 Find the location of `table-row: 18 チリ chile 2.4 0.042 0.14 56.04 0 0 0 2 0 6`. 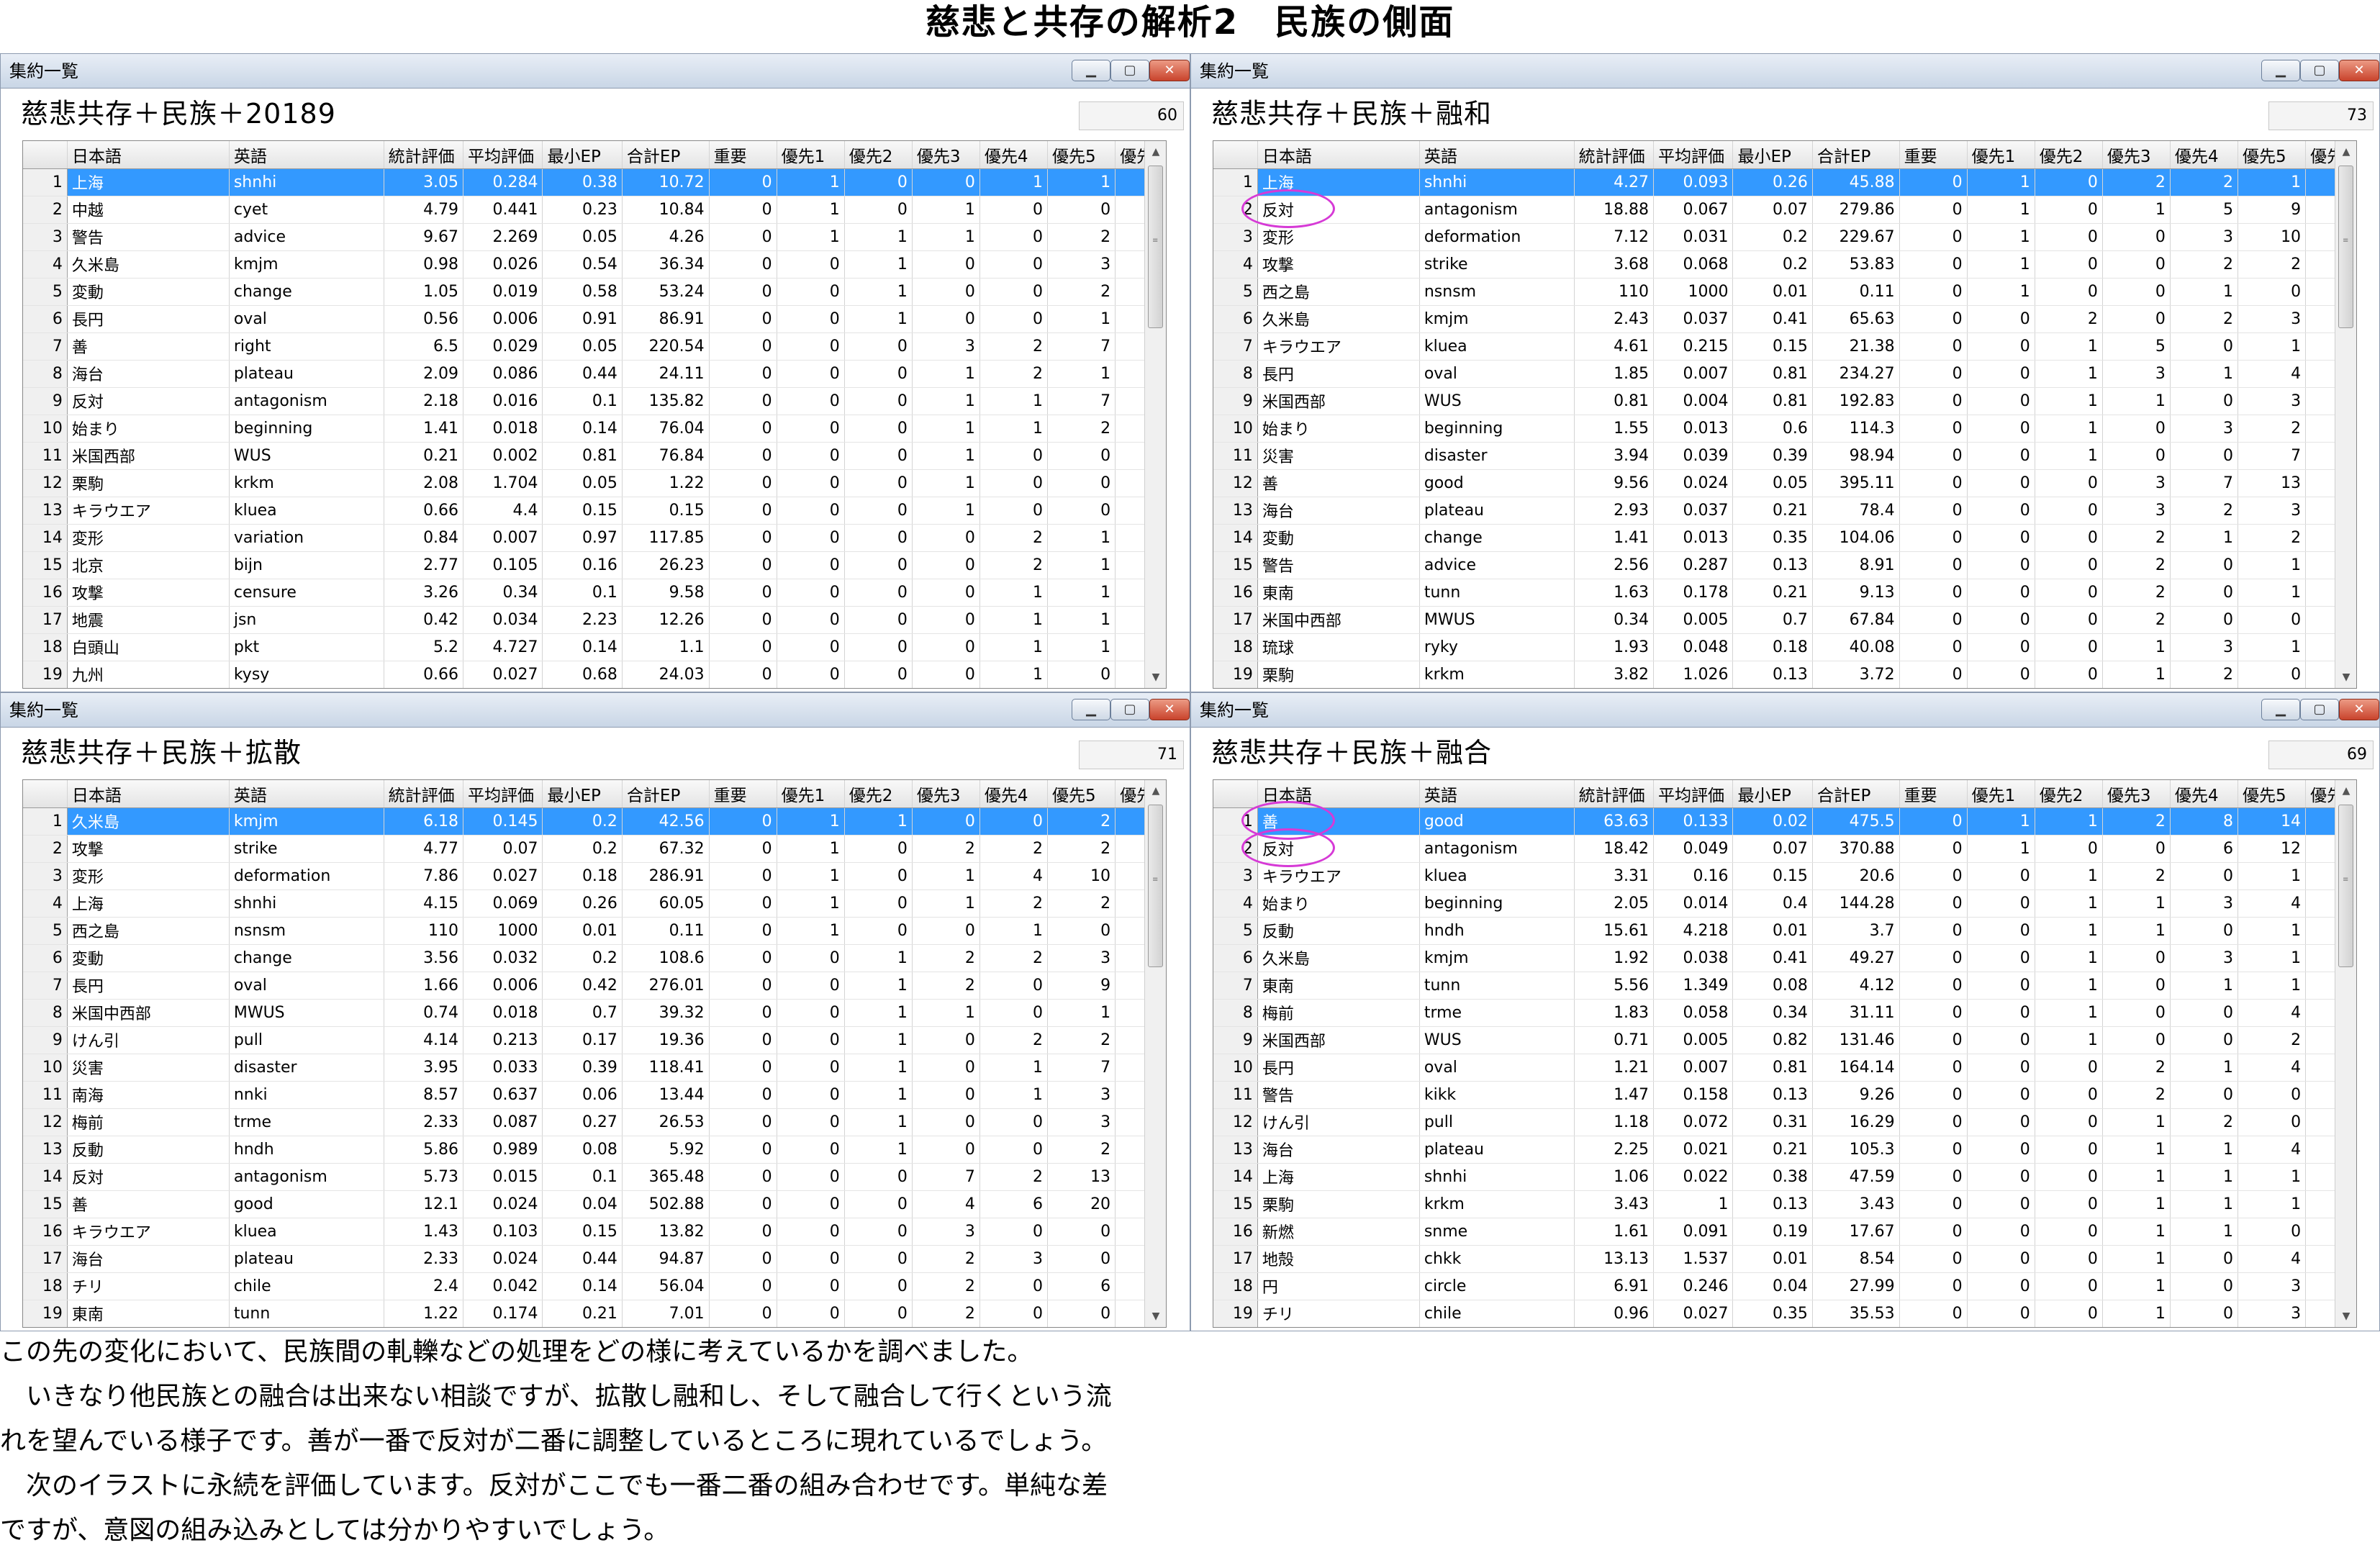

table-row: 18 チリ chile 2.4 0.042 0.14 56.04 0 0 0 2 0 6 is located at coordinates (594, 1286).